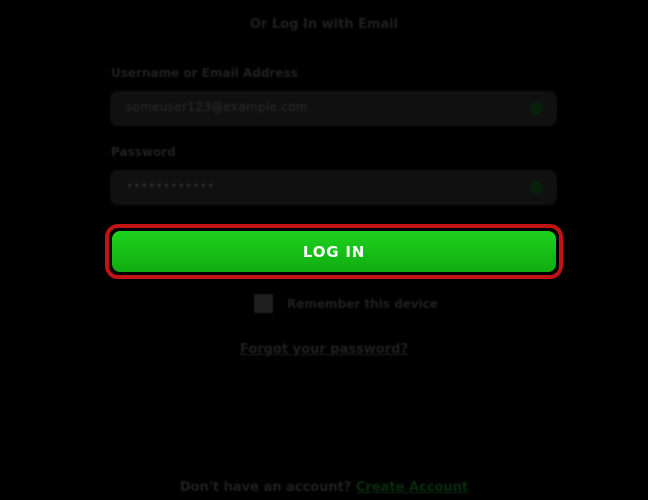  Describe the element at coordinates (324, 349) in the screenshot. I see `forgot-password-link: Forgot your password?` at that location.